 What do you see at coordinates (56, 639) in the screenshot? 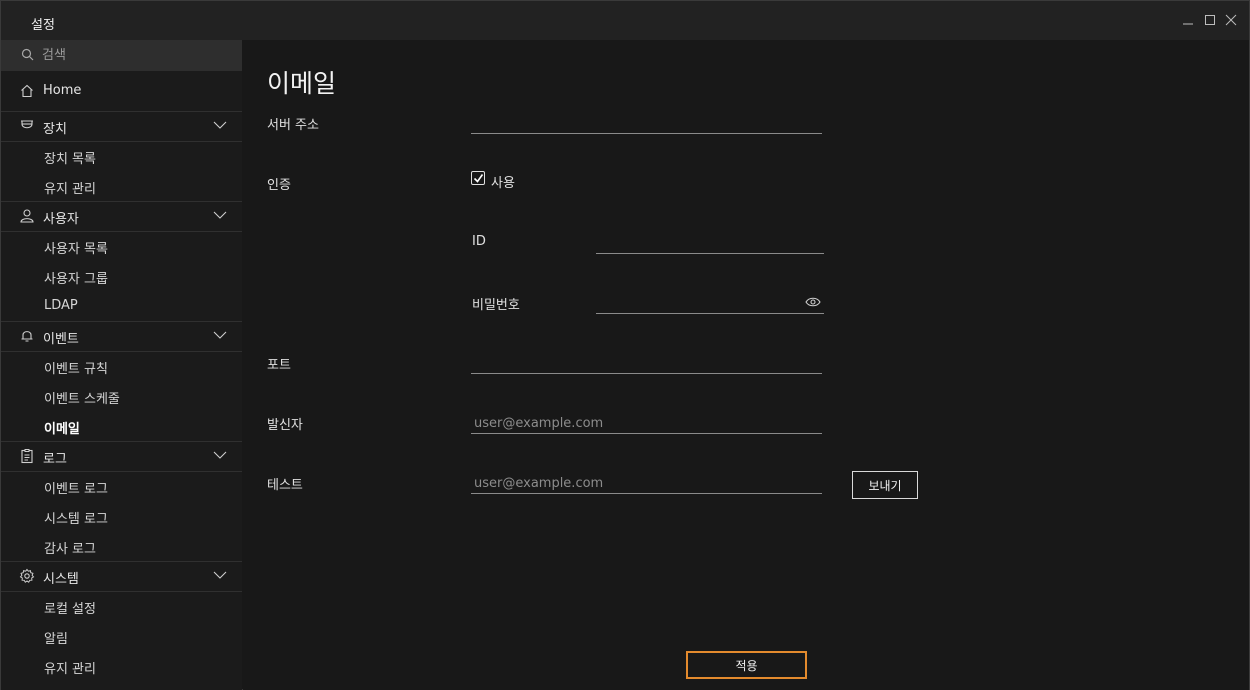
I see `sidebar-item-label: 알림` at bounding box center [56, 639].